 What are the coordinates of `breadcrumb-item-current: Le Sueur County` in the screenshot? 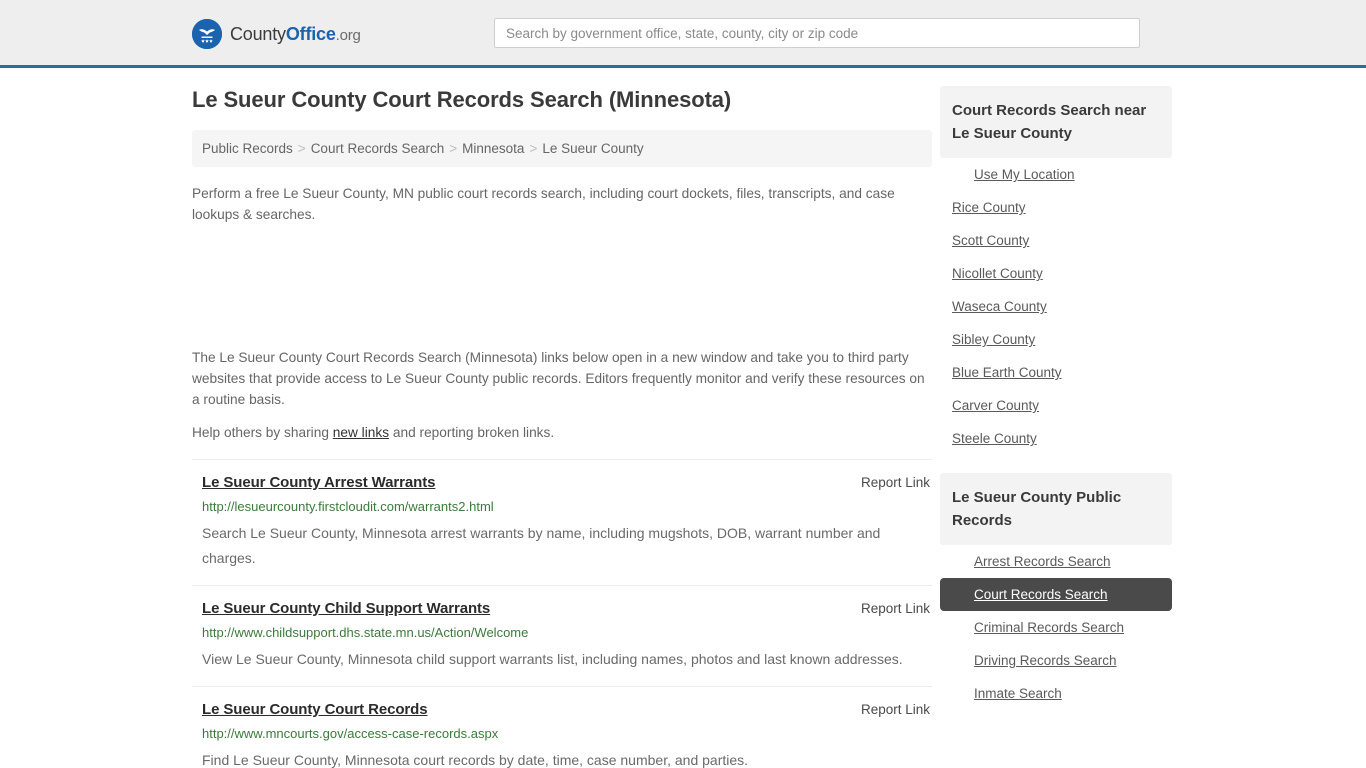 It's located at (593, 148).